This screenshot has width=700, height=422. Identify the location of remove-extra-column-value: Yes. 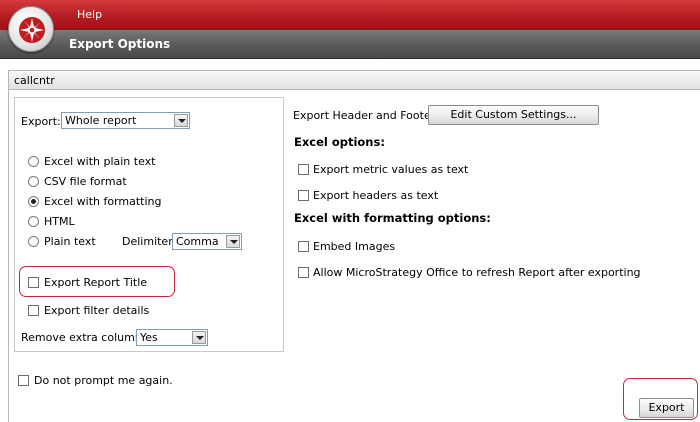
(149, 337).